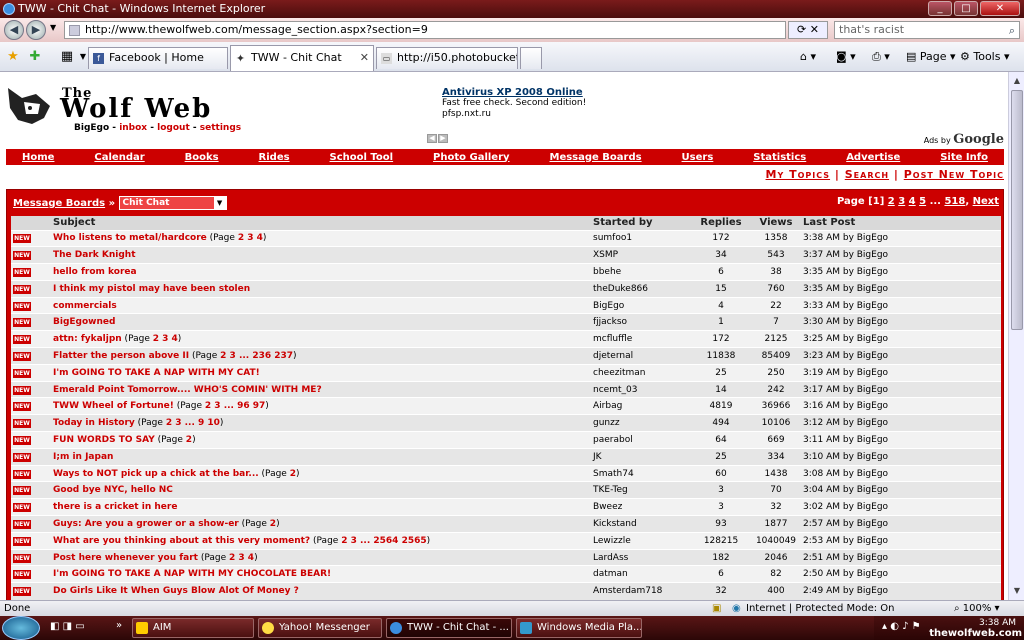  What do you see at coordinates (931, 56) in the screenshot?
I see `page-menu: ▤ Page ▾` at bounding box center [931, 56].